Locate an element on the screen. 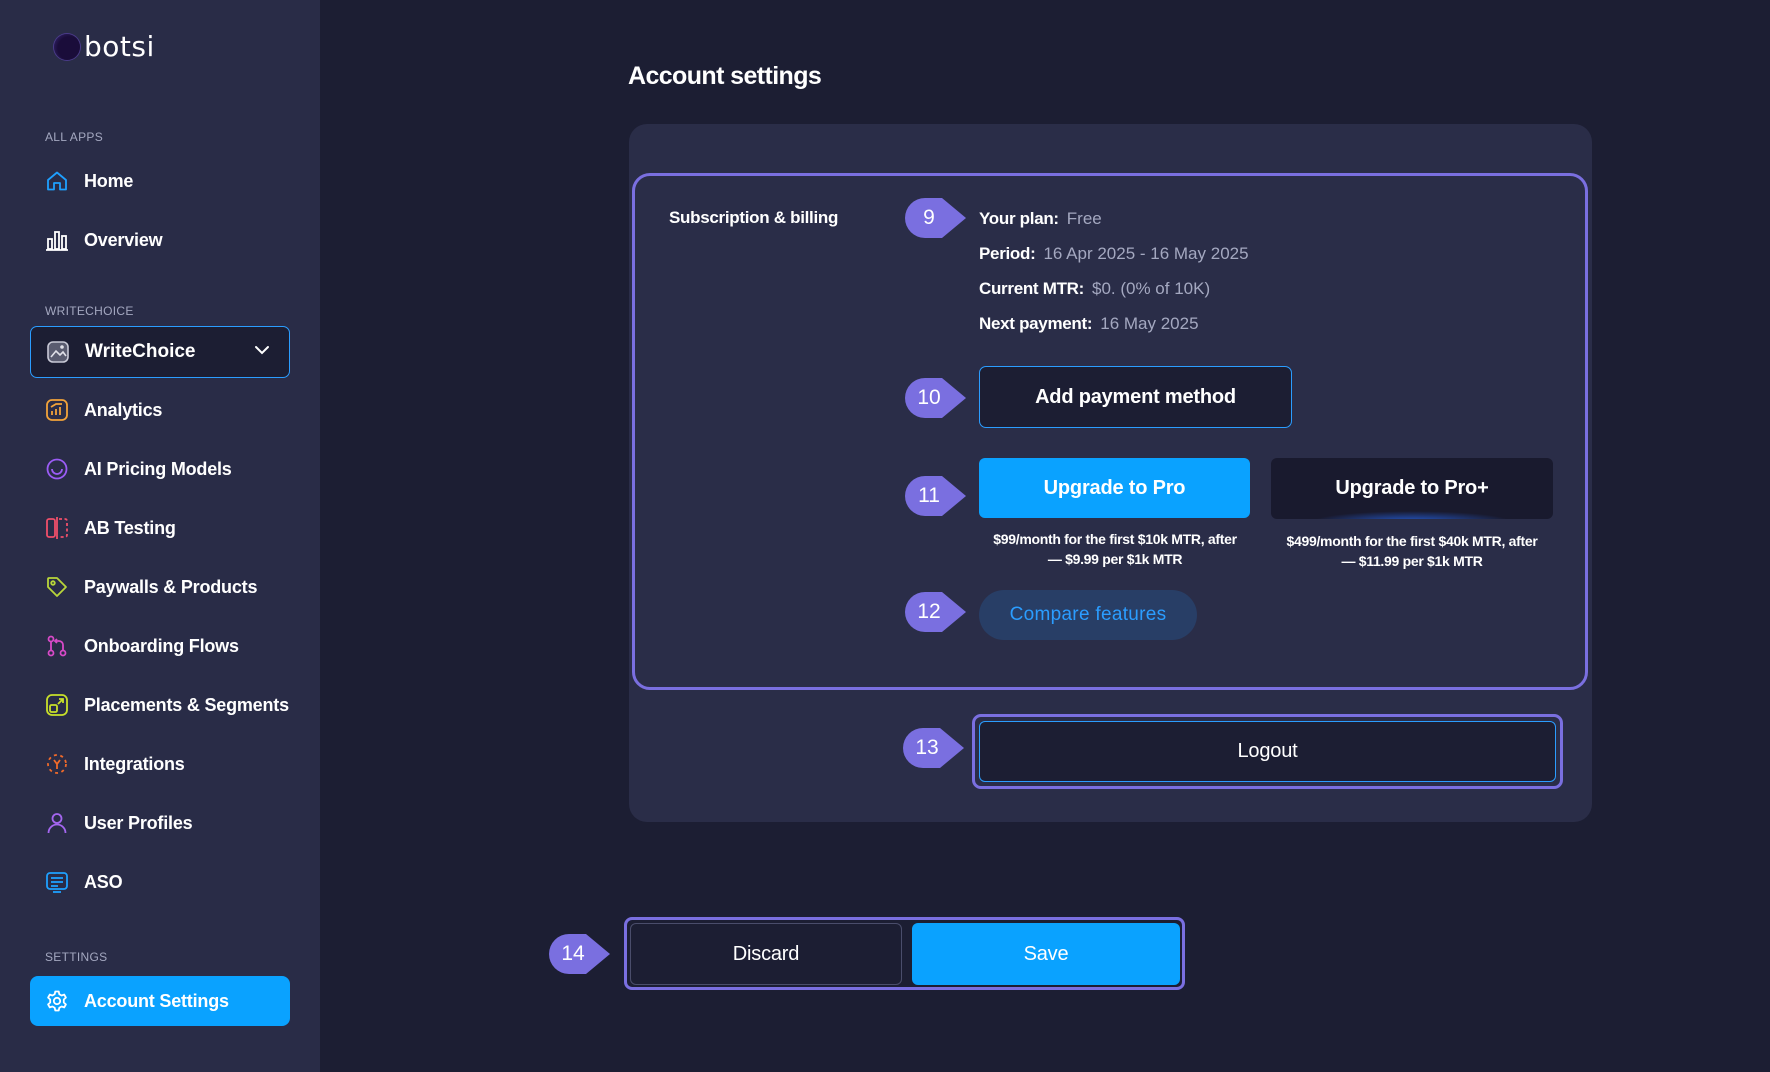 The height and width of the screenshot is (1072, 1770). annotation-badge-11: 11 is located at coordinates (939, 496).